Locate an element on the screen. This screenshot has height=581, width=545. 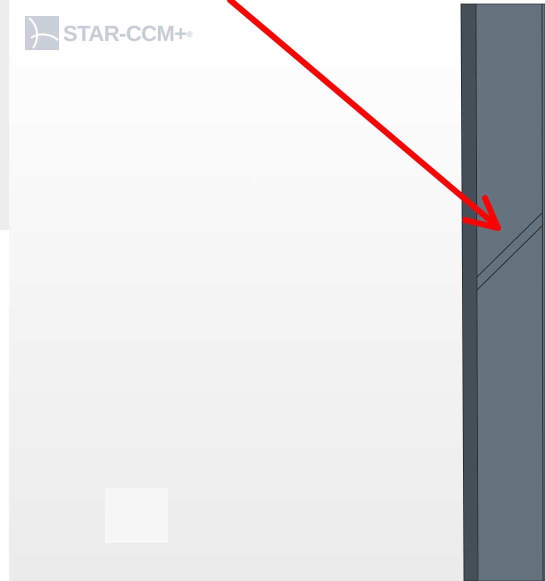
logo-text: STAR-CCM+$^{®}$ is located at coordinates (127, 34).